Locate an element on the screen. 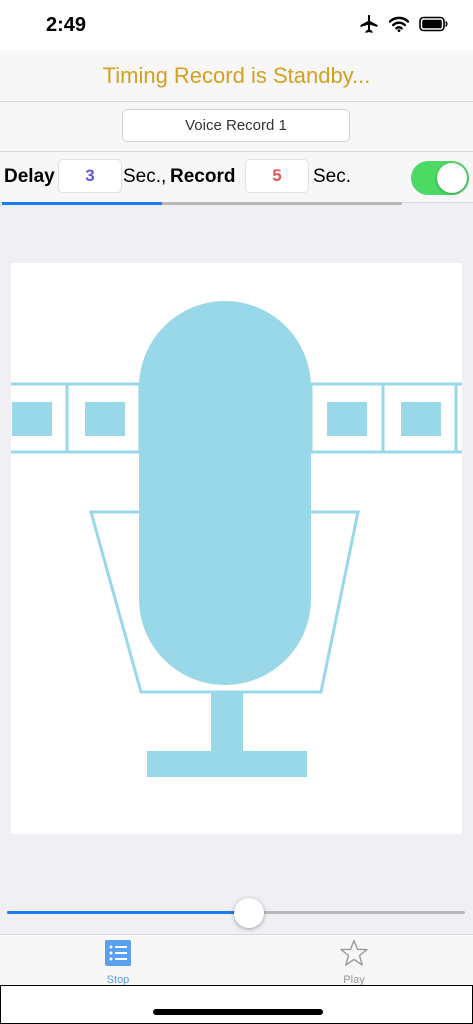 The image size is (473, 1024). record-name-row: Voice Record 1 is located at coordinates (236, 127).